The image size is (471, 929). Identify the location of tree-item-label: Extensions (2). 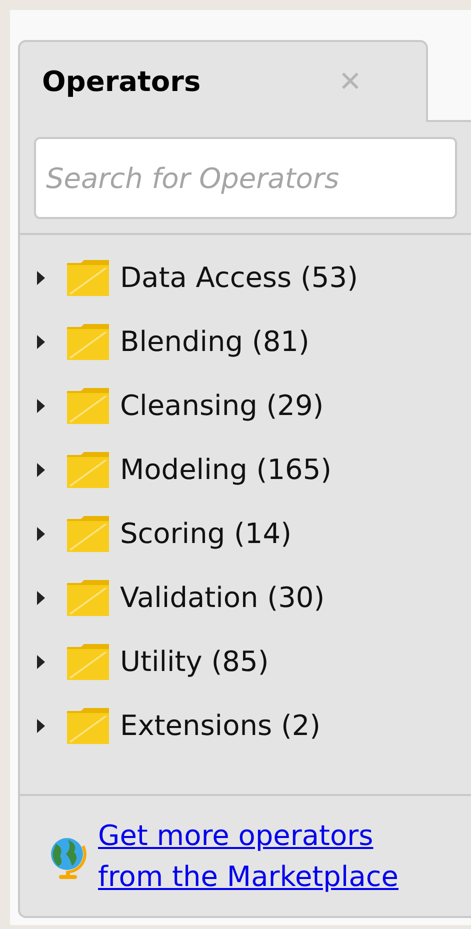
(220, 726).